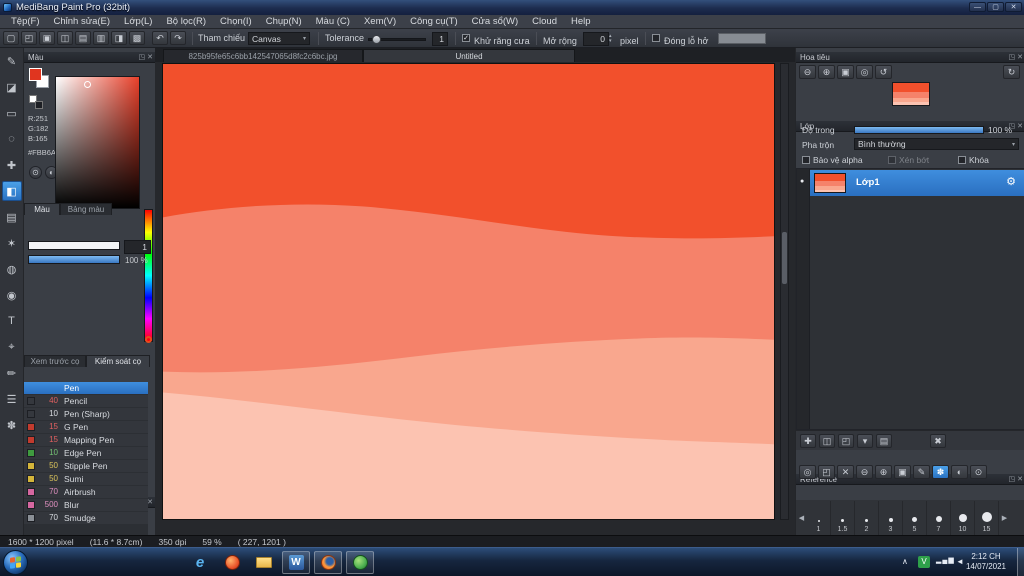 The image size is (1024, 576). I want to click on menu-item: Bộ lọc(R), so click(186, 22).